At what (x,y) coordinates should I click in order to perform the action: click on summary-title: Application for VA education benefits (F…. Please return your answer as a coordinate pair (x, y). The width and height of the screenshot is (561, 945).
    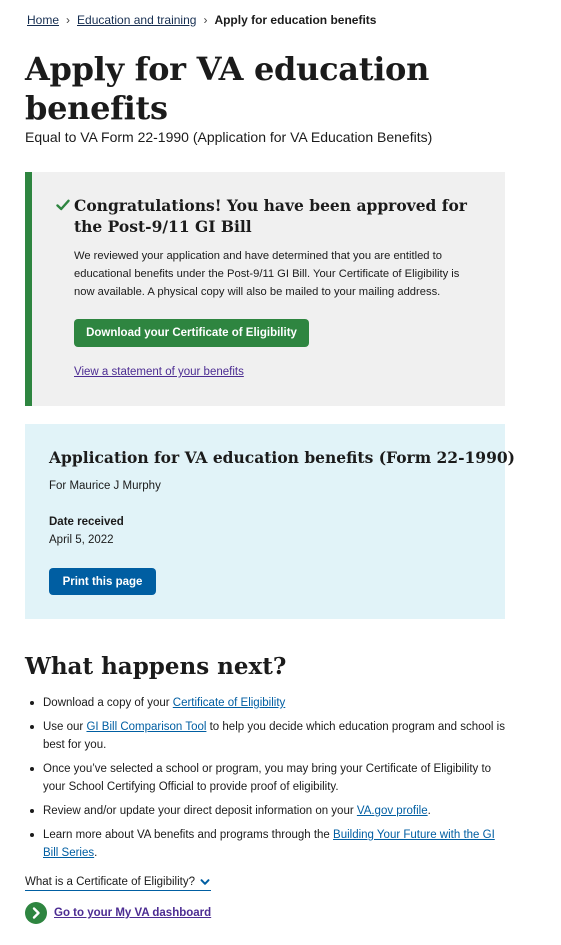
    Looking at the image, I should click on (282, 457).